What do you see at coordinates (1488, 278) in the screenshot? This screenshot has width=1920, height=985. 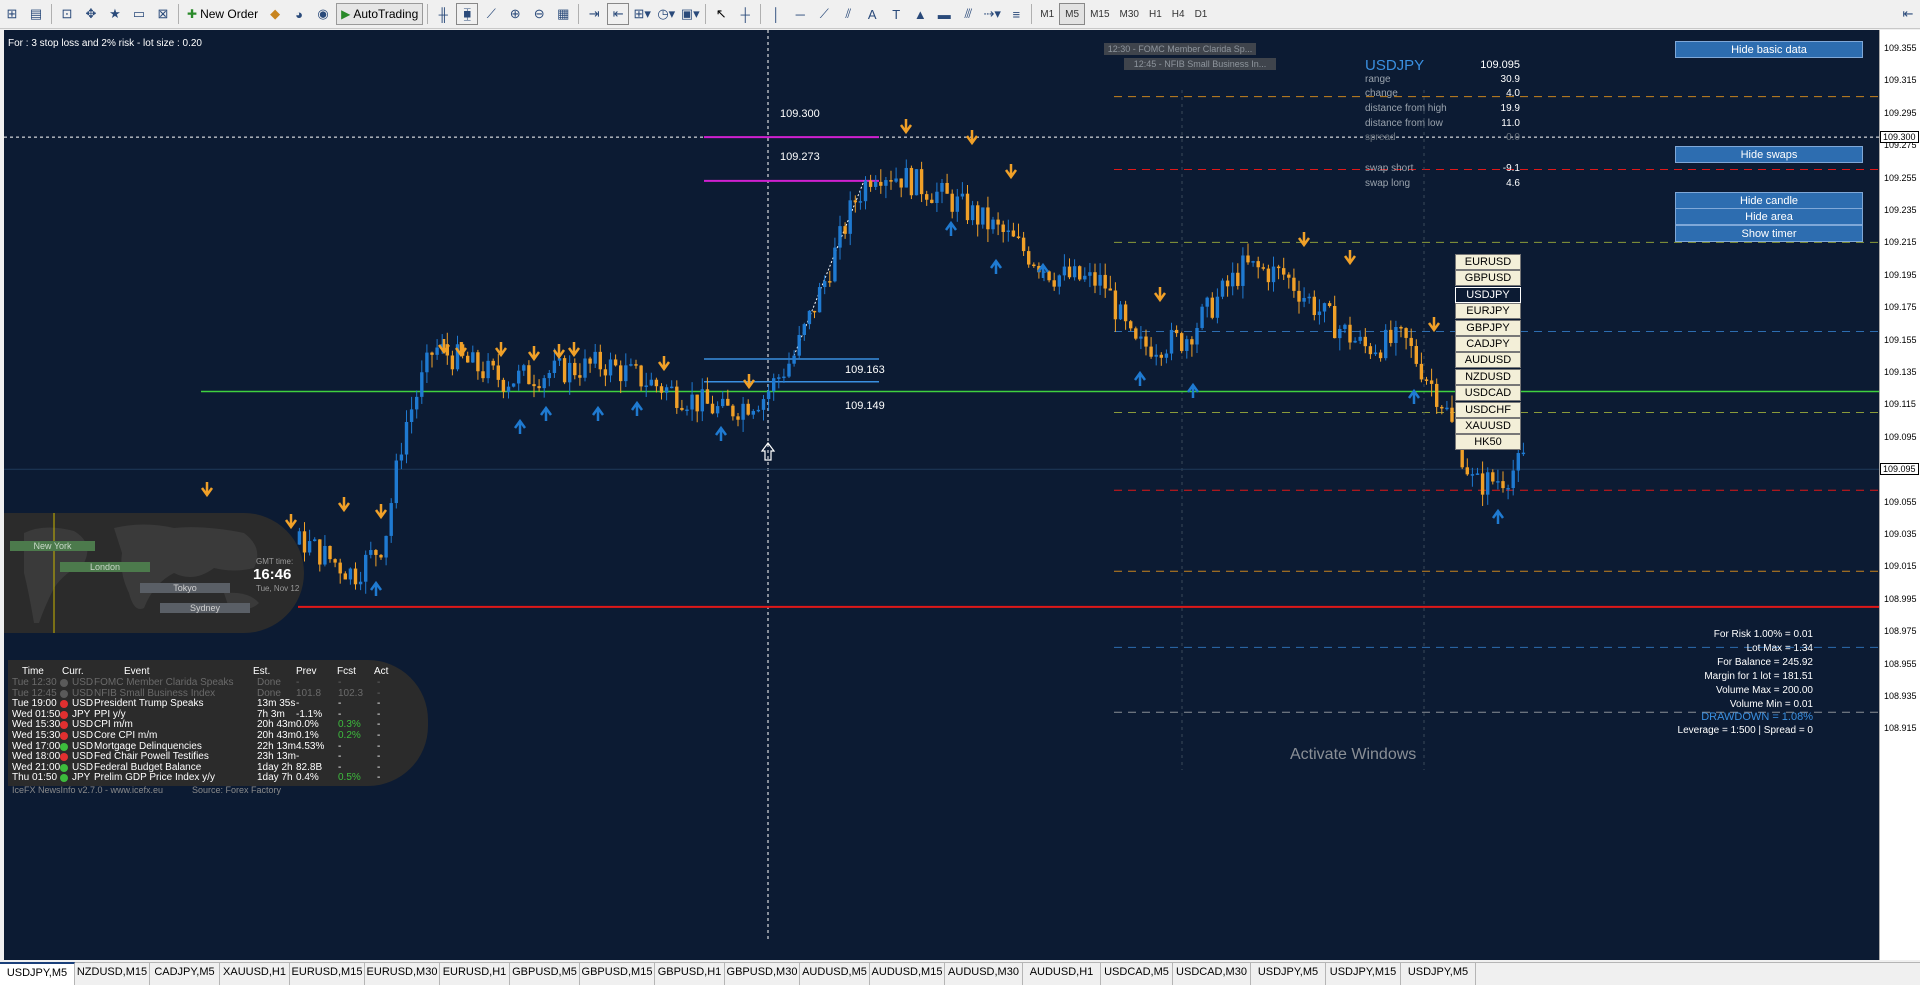 I see `symbol-button-gbpusd: GBPUSD` at bounding box center [1488, 278].